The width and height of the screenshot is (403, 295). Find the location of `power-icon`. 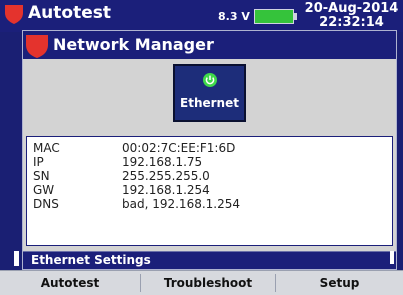

power-icon is located at coordinates (210, 80).